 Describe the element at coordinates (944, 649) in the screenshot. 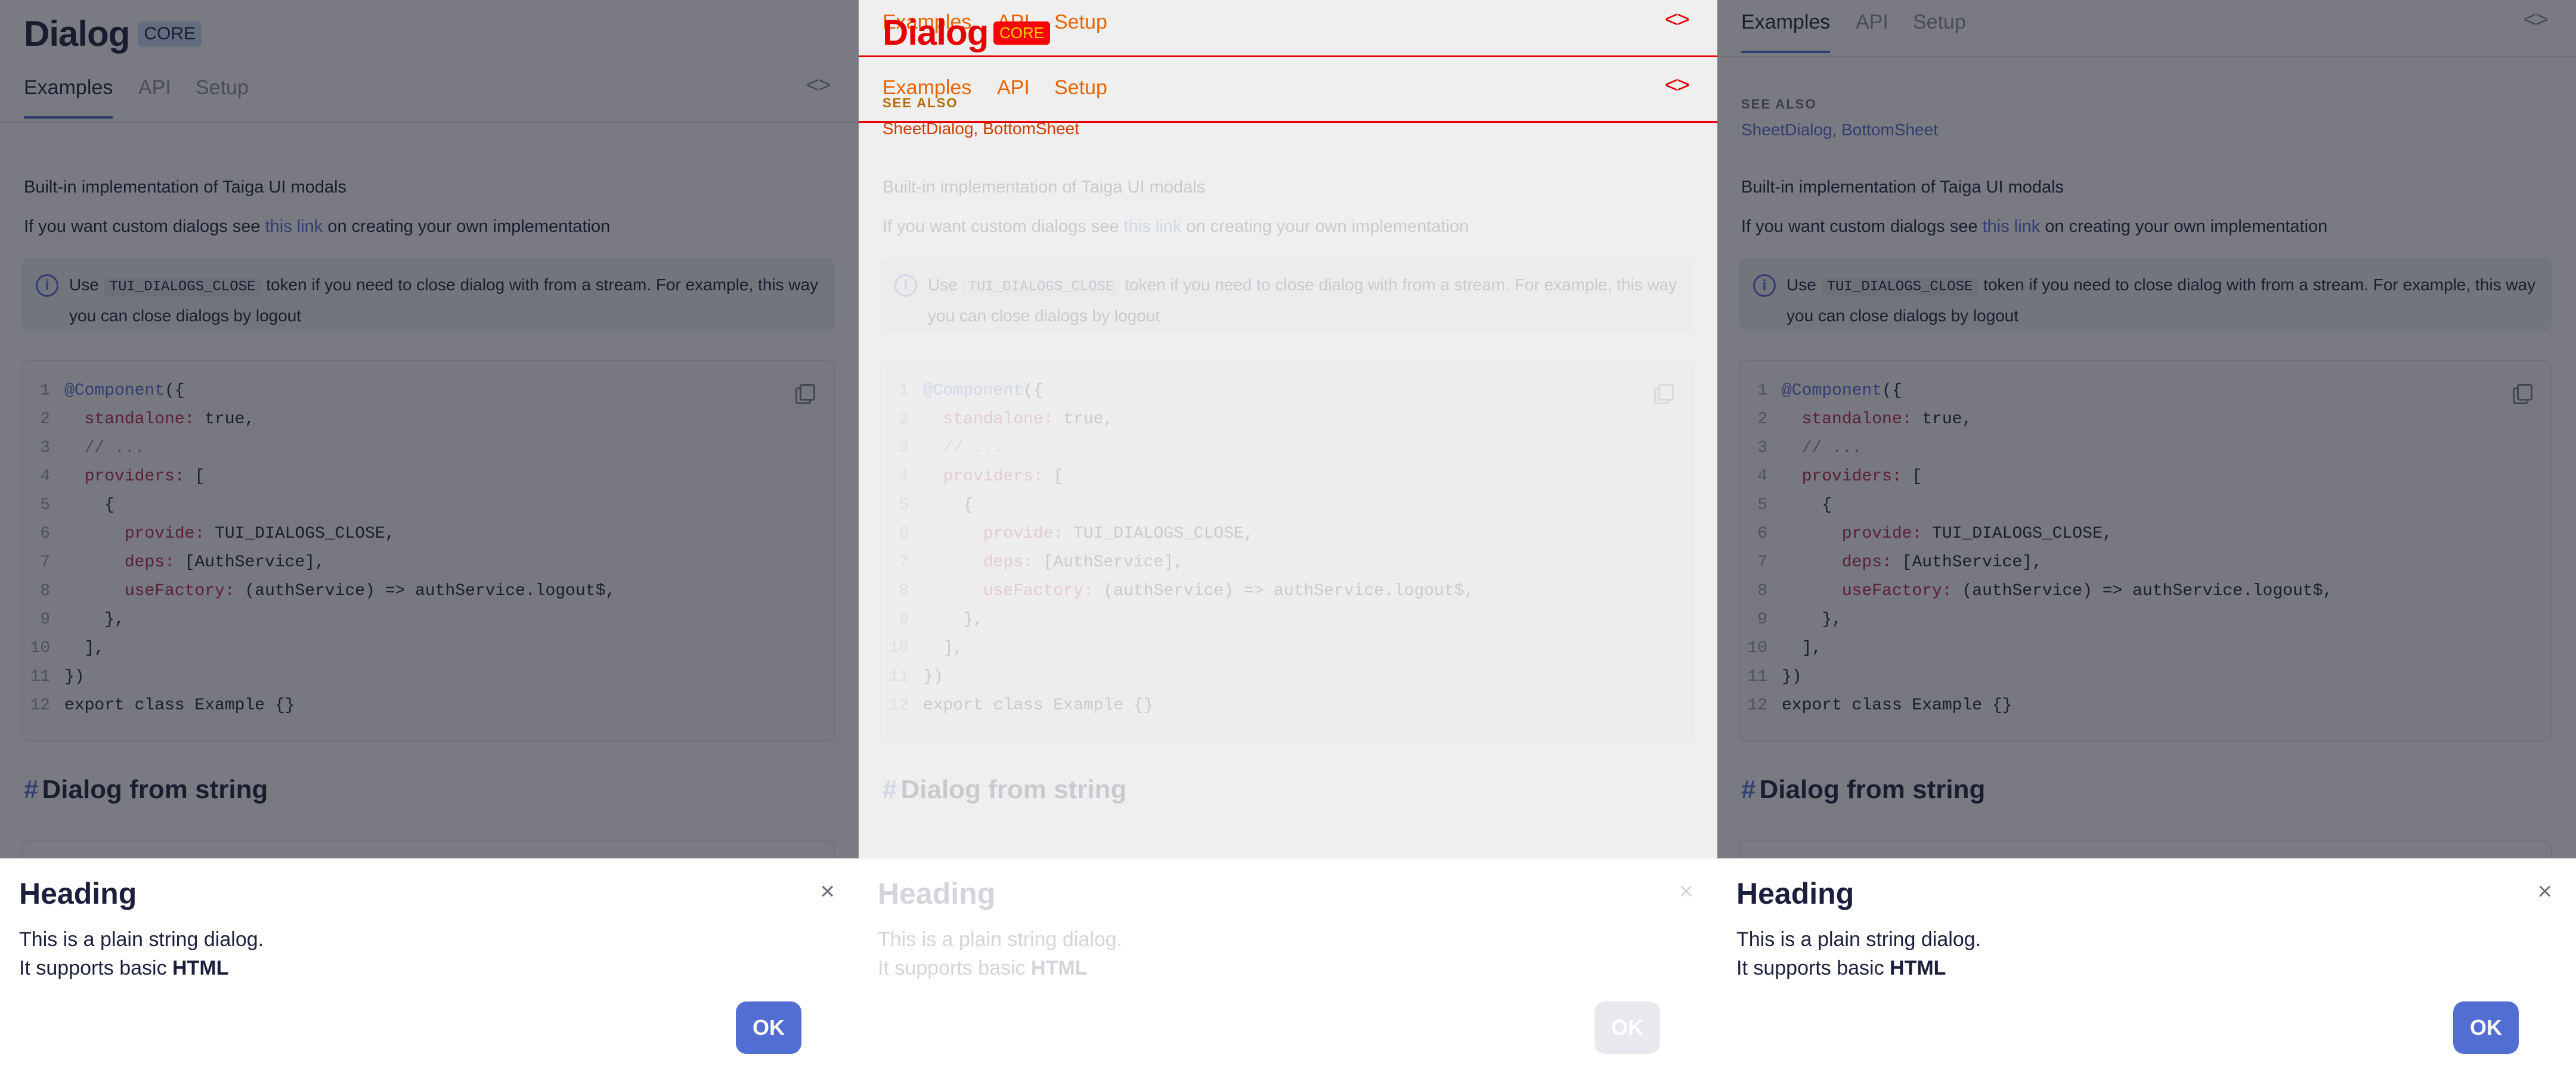

I see `code-text: ],` at that location.